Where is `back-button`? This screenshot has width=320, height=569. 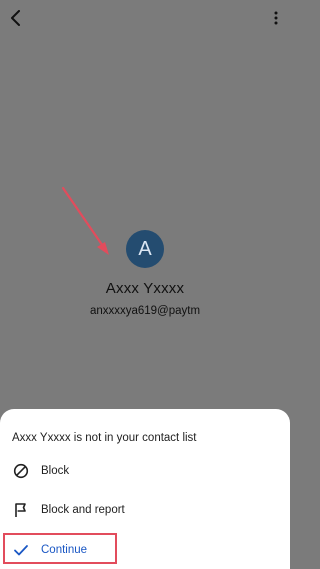 back-button is located at coordinates (16, 18).